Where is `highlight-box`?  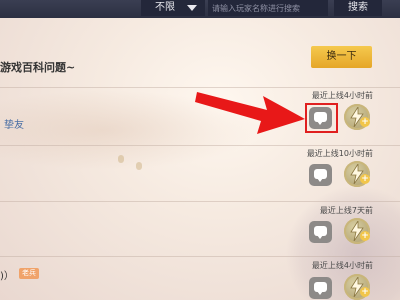 highlight-box is located at coordinates (321, 118).